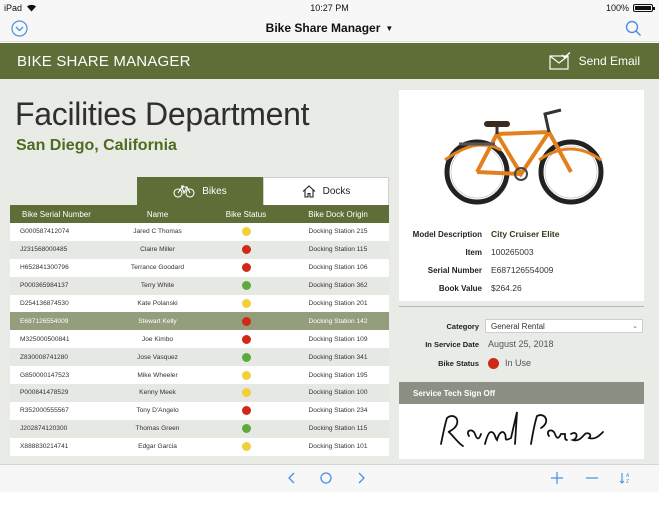  Describe the element at coordinates (336, 191) in the screenshot. I see `tab-docks-label: Docks` at that location.